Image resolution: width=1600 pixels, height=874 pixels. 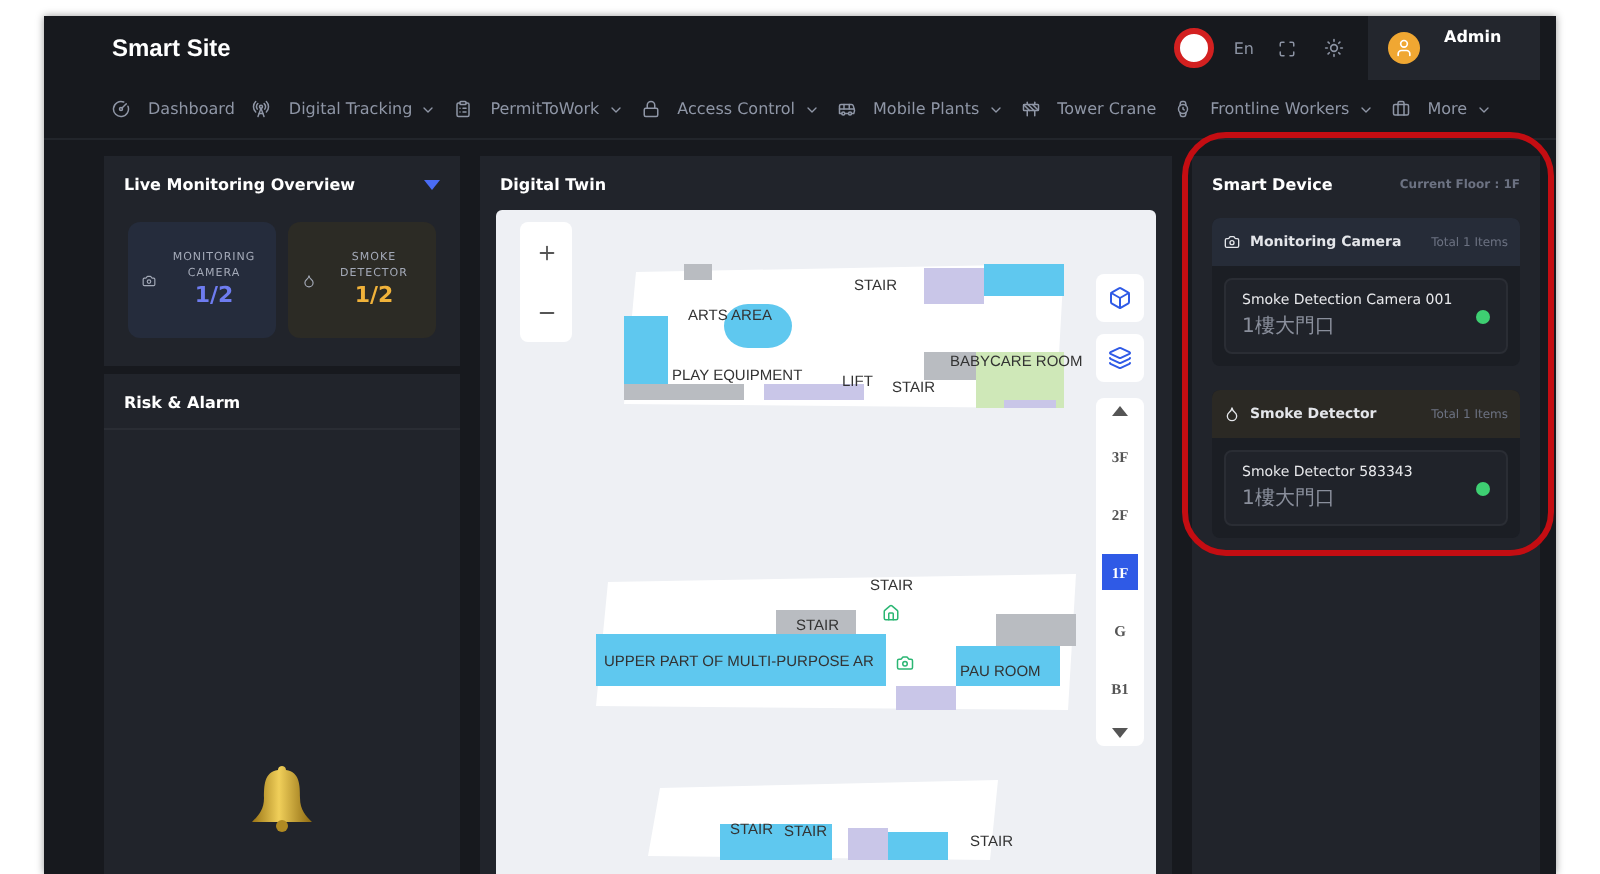 I want to click on nav-link: Access Control, so click(x=736, y=109).